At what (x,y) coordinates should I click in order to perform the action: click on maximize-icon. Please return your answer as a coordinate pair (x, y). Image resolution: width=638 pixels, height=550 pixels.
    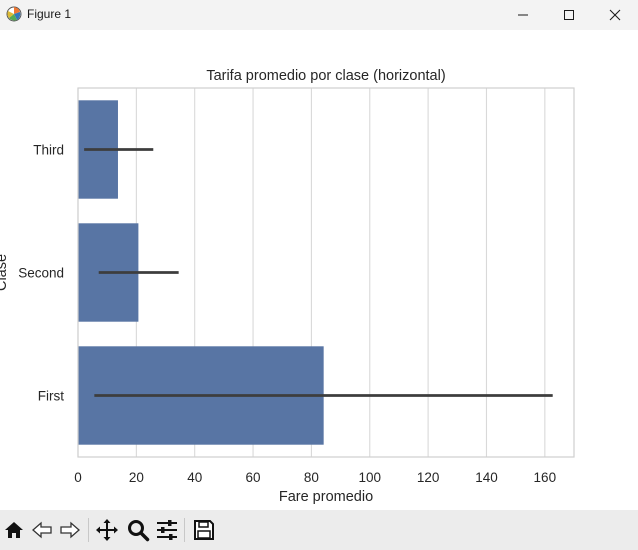
    Looking at the image, I should click on (569, 15).